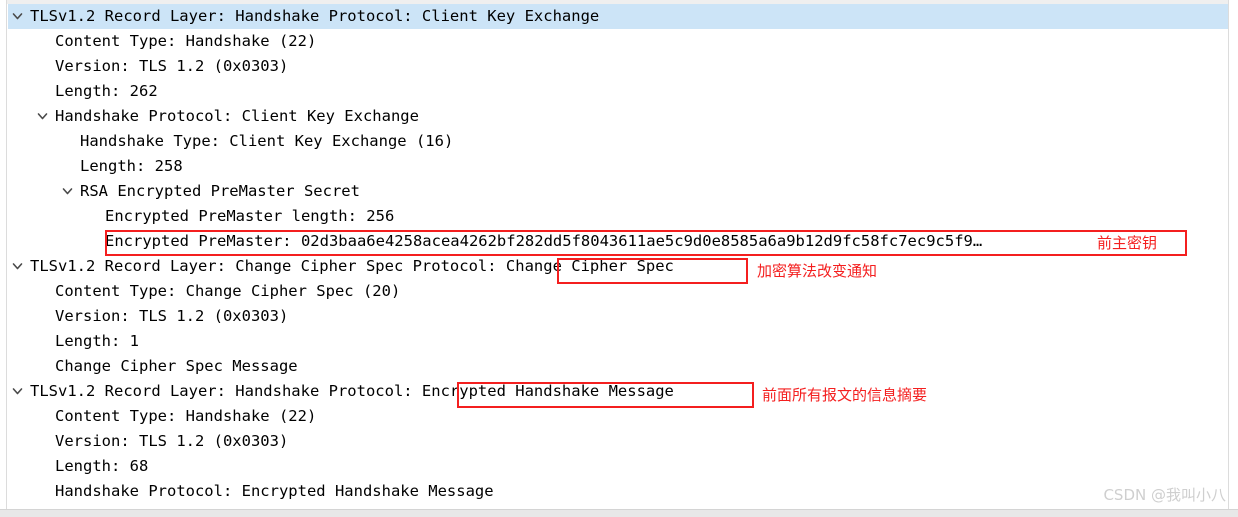 This screenshot has height=517, width=1238. I want to click on tree-row-label: Encrypted PreMaster length: 256, so click(250, 216).